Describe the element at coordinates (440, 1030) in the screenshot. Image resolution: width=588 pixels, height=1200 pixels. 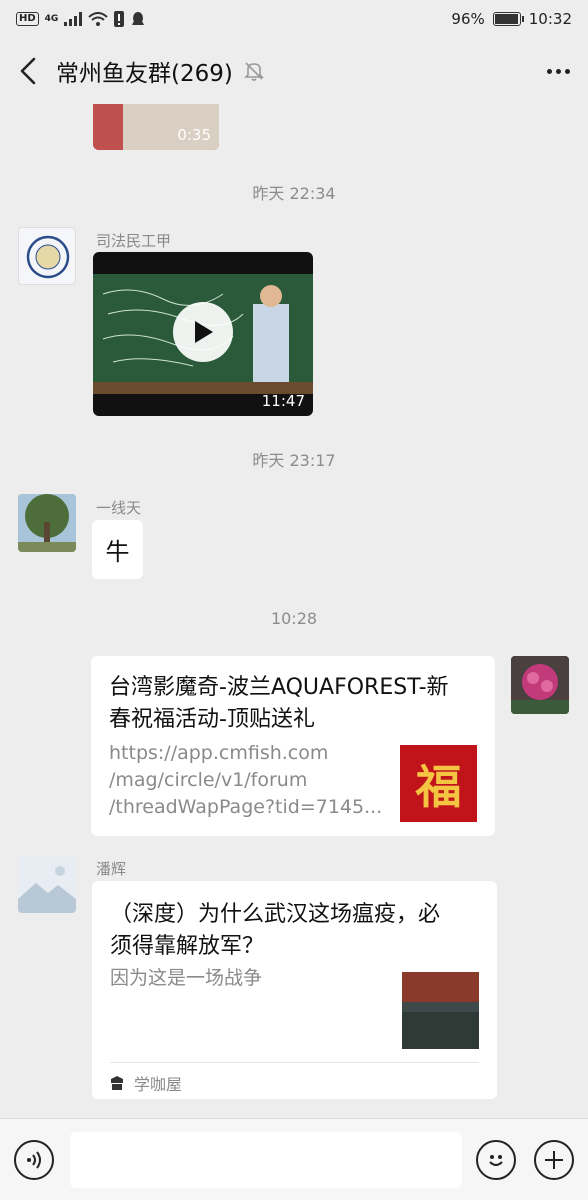
I see `thumb-crowd` at that location.